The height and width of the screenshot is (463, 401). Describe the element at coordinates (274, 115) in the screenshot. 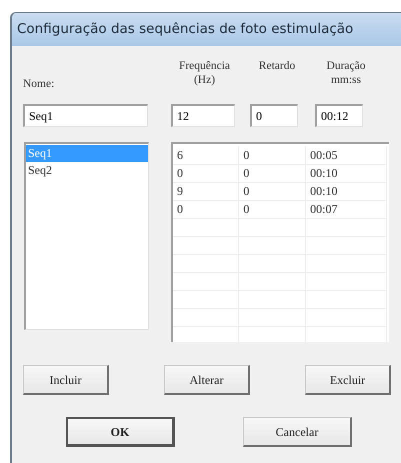

I see `delay-field: 0` at that location.